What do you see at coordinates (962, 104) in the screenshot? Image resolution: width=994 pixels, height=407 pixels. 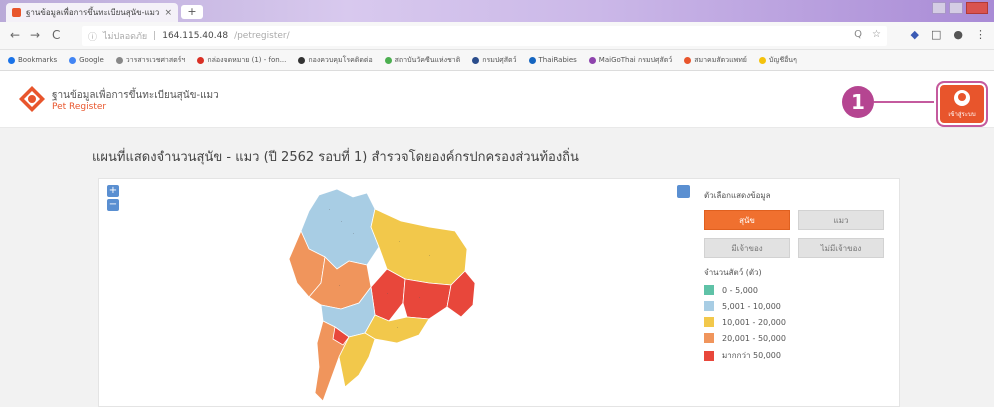 I see `login-button: เข้าสู่ระบบ` at bounding box center [962, 104].